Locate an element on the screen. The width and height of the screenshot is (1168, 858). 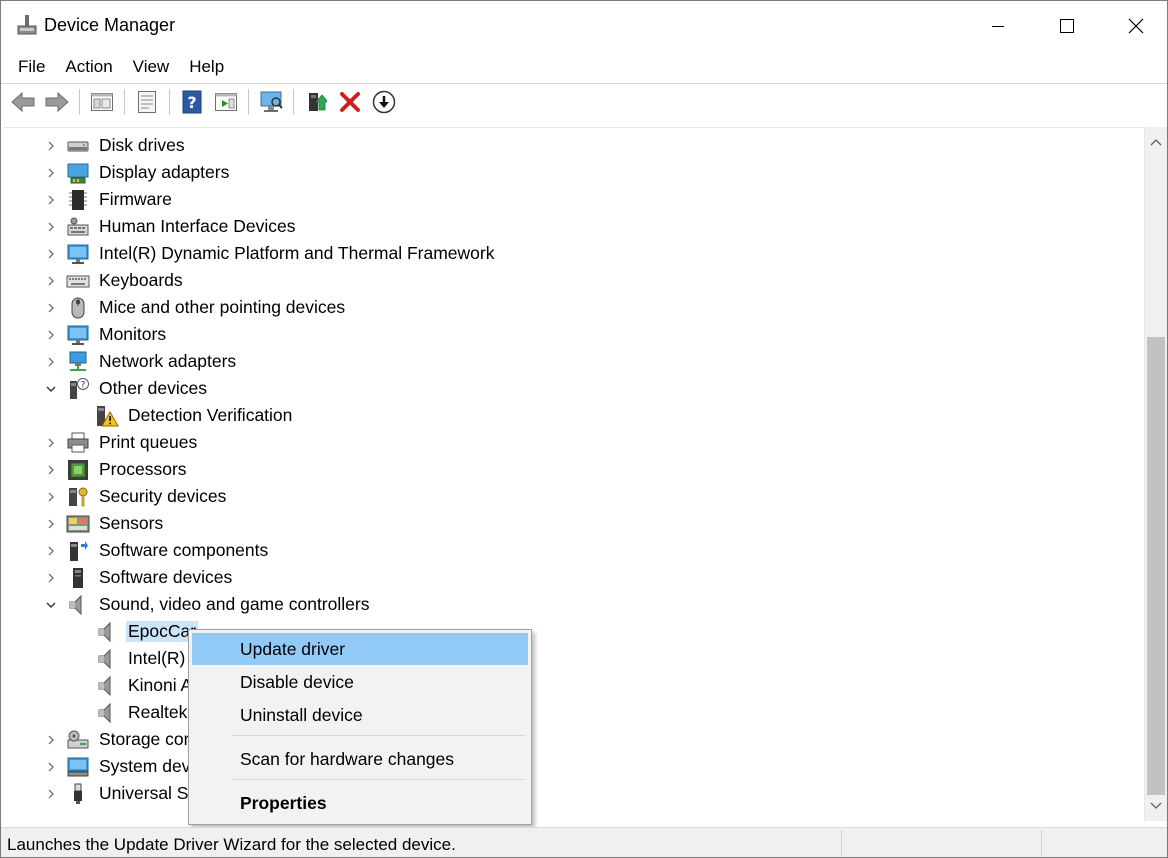
tree-category-row: Universal S is located at coordinates (564, 793).